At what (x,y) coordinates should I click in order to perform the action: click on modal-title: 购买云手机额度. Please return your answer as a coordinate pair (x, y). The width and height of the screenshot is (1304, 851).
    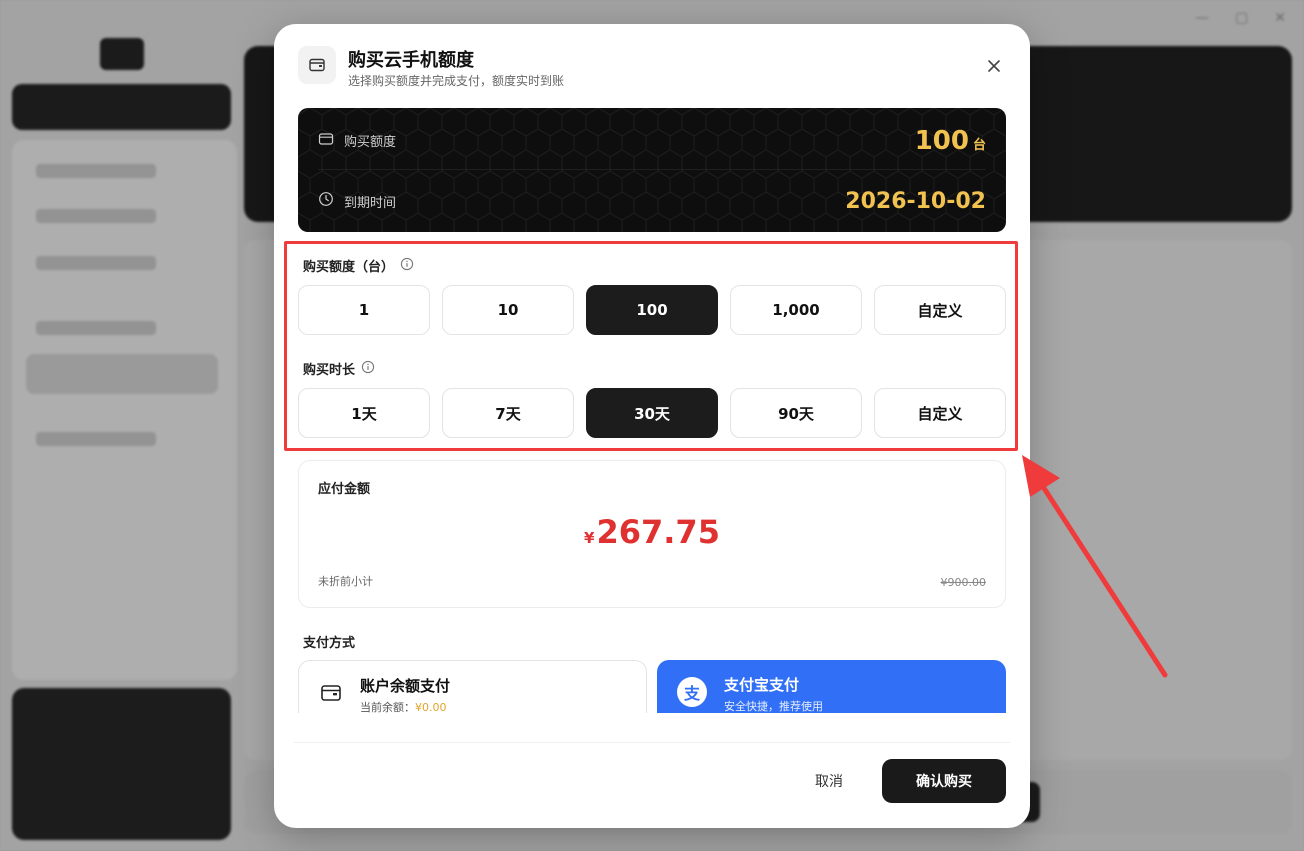
    Looking at the image, I should click on (411, 60).